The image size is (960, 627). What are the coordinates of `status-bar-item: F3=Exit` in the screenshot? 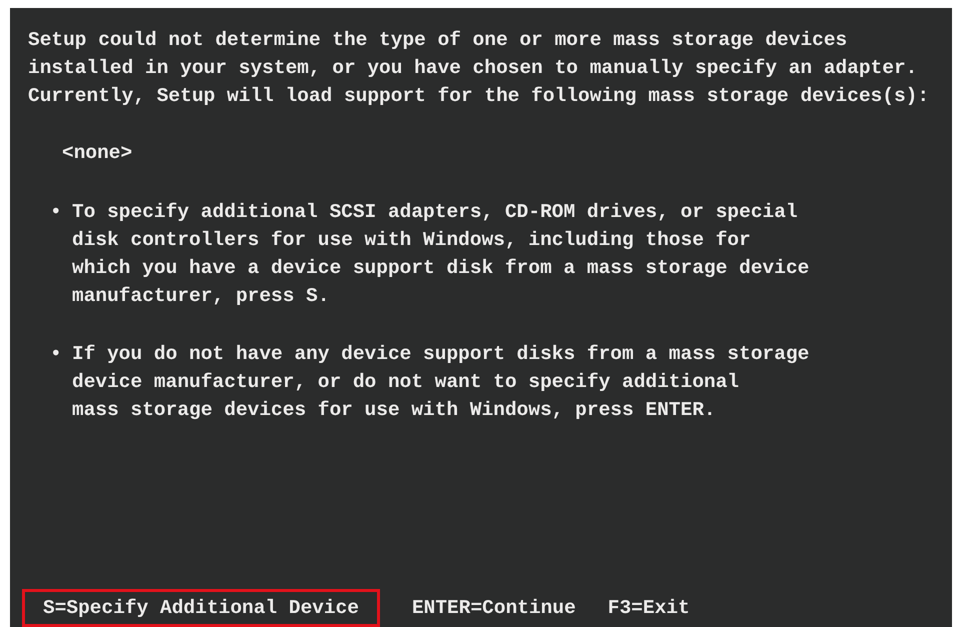 It's located at (649, 608).